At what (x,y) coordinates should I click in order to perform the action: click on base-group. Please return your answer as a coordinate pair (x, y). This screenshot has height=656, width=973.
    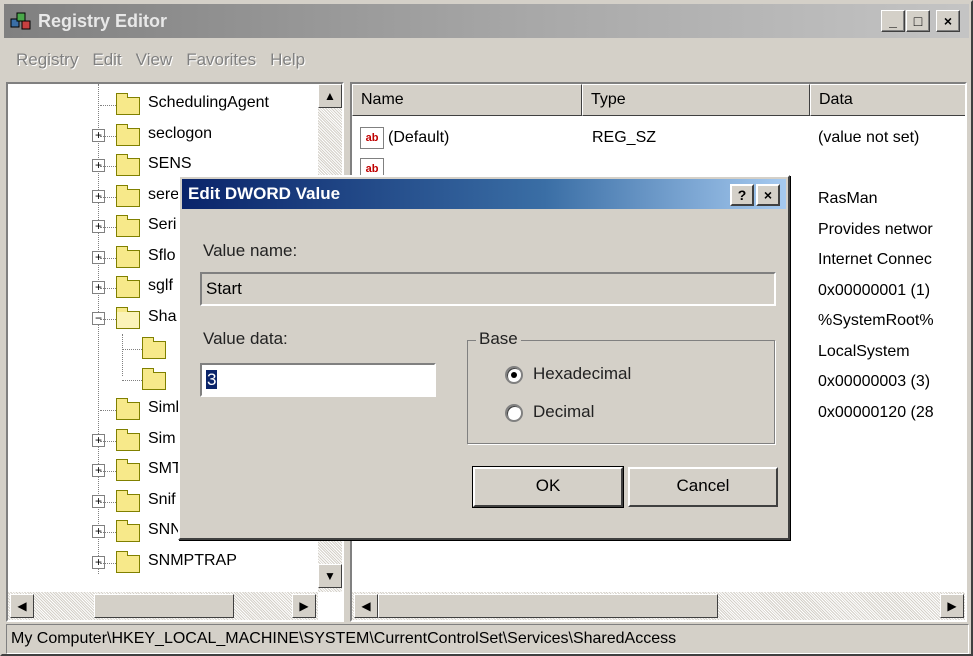
    Looking at the image, I should click on (621, 392).